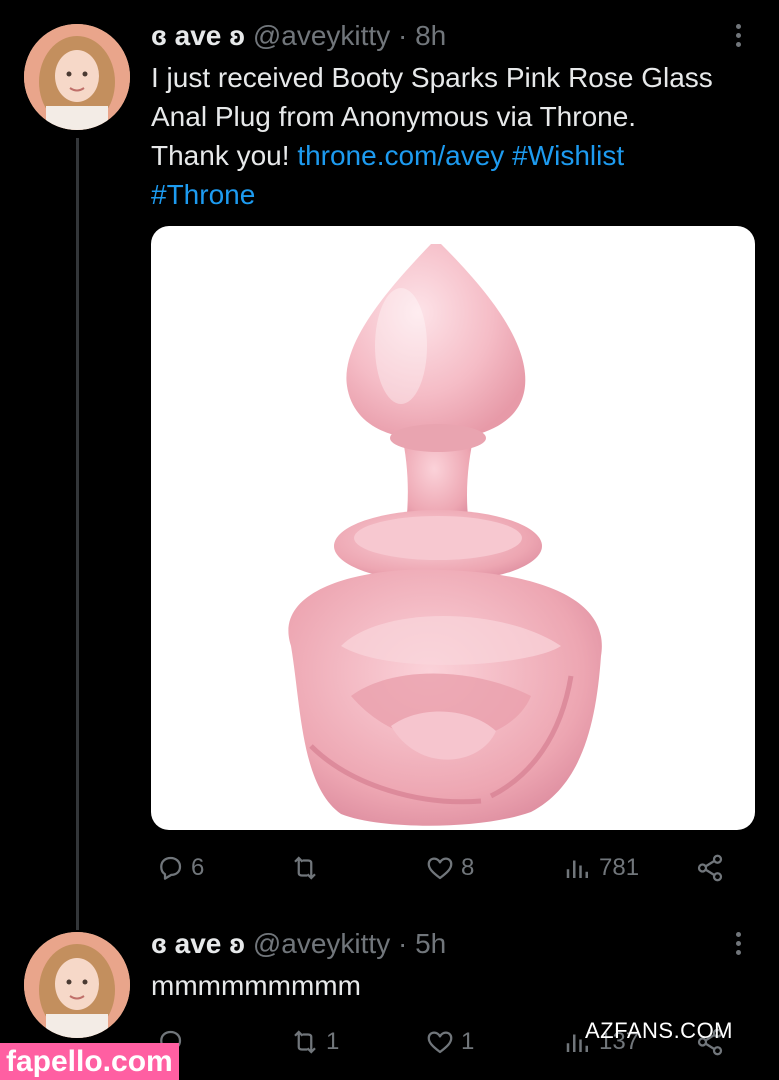 This screenshot has height=1080, width=779. What do you see at coordinates (456, 194) in the screenshot?
I see `tweet-text-line: #Throne` at bounding box center [456, 194].